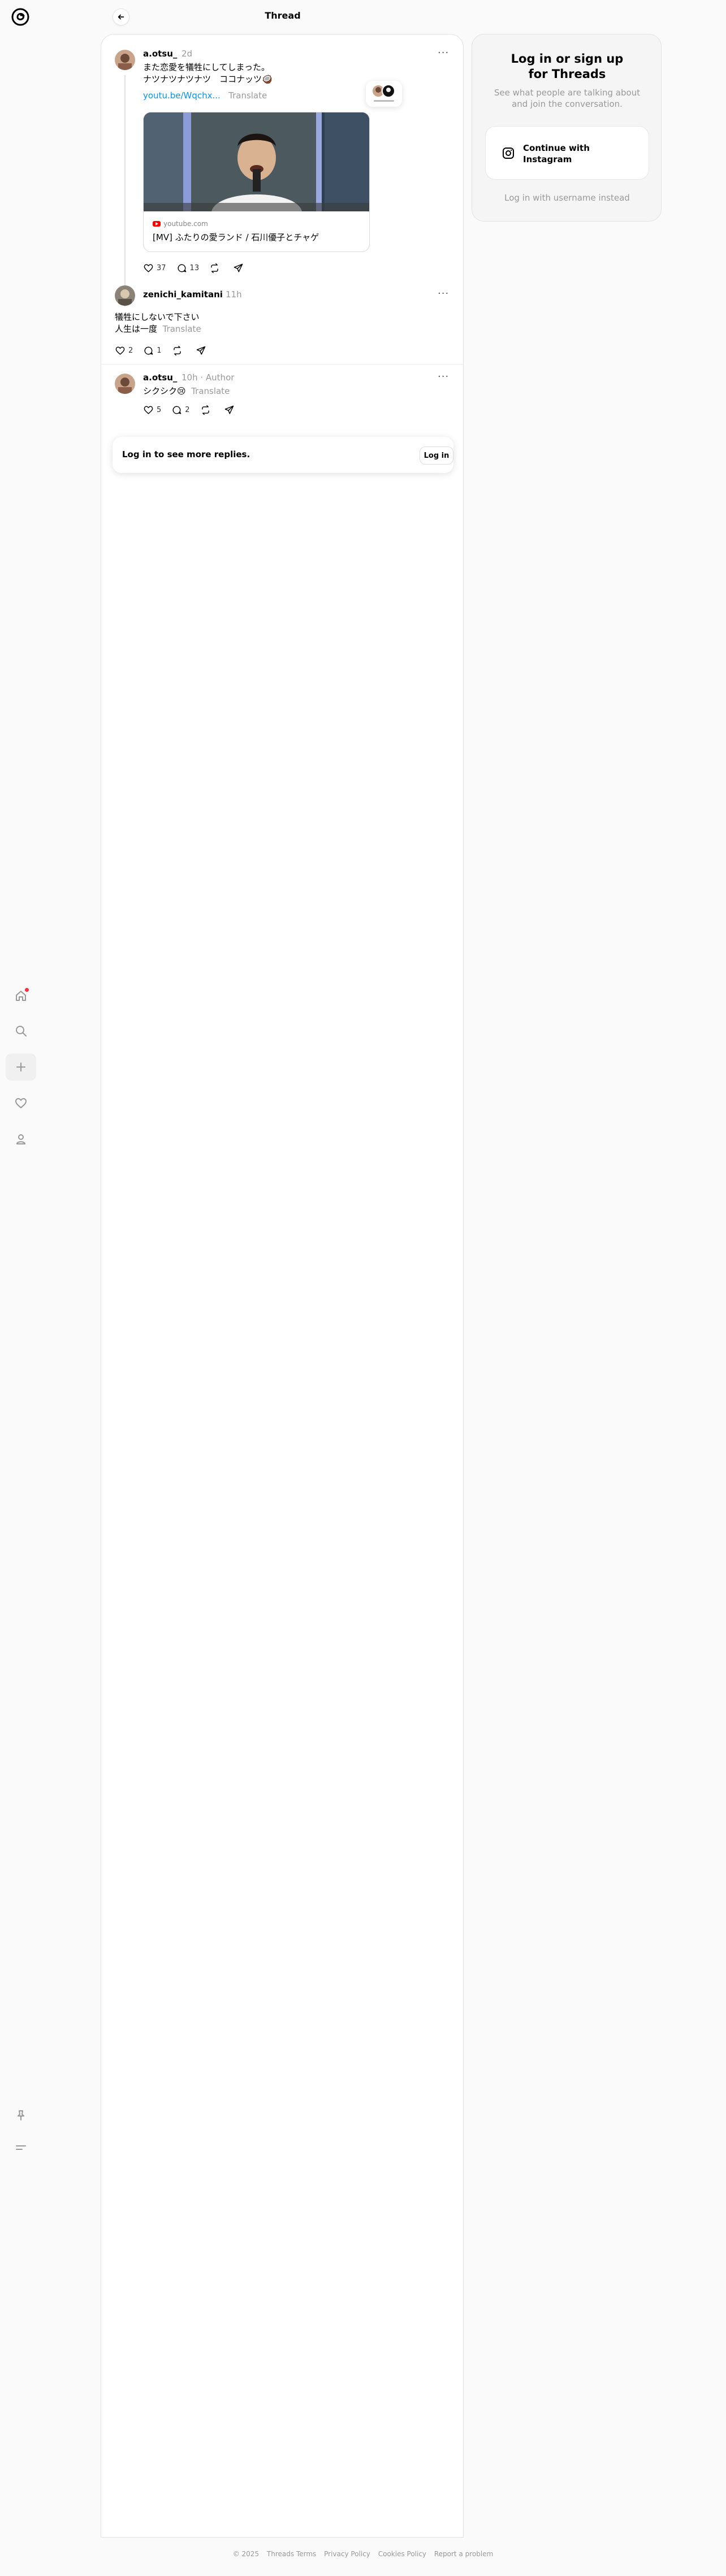 The image size is (726, 2576). I want to click on post-actions: 37 13, so click(200, 268).